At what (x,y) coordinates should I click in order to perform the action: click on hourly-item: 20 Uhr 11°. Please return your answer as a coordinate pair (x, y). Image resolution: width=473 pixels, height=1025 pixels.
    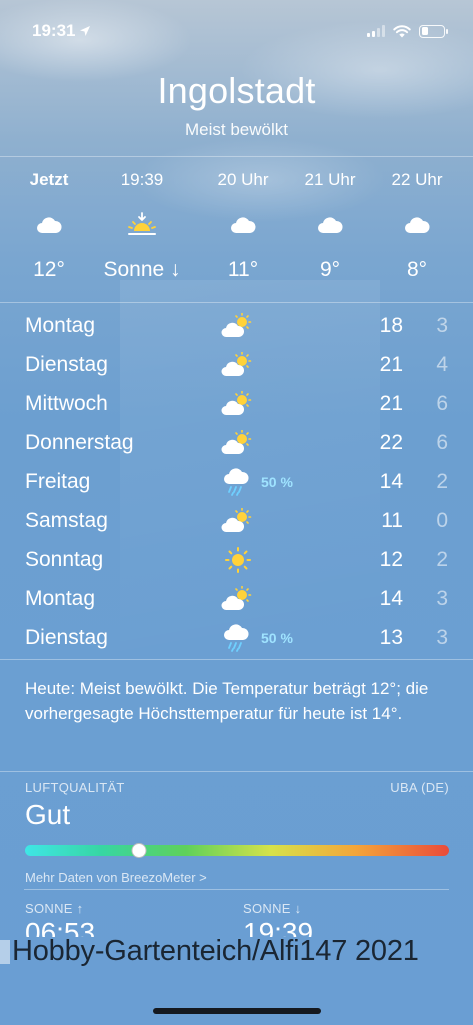
    Looking at the image, I should click on (243, 220).